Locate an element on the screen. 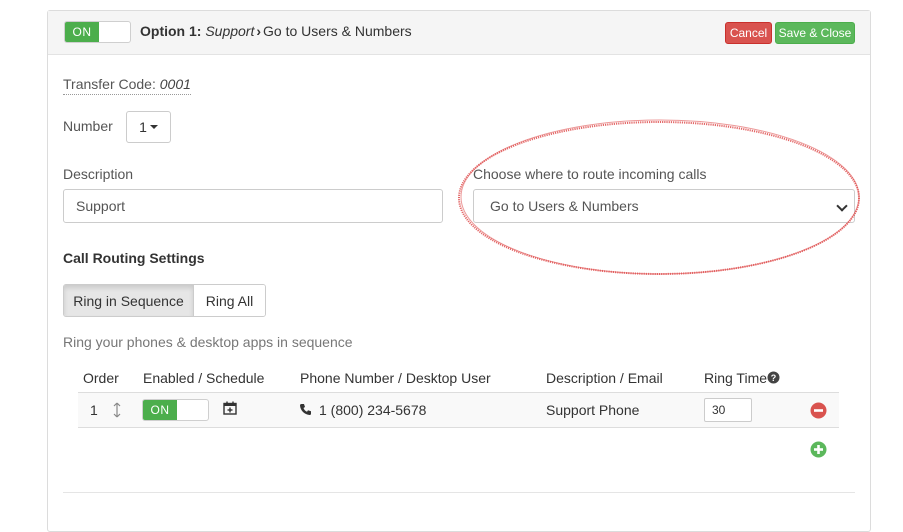 The width and height of the screenshot is (903, 532). phone-icon is located at coordinates (305, 409).